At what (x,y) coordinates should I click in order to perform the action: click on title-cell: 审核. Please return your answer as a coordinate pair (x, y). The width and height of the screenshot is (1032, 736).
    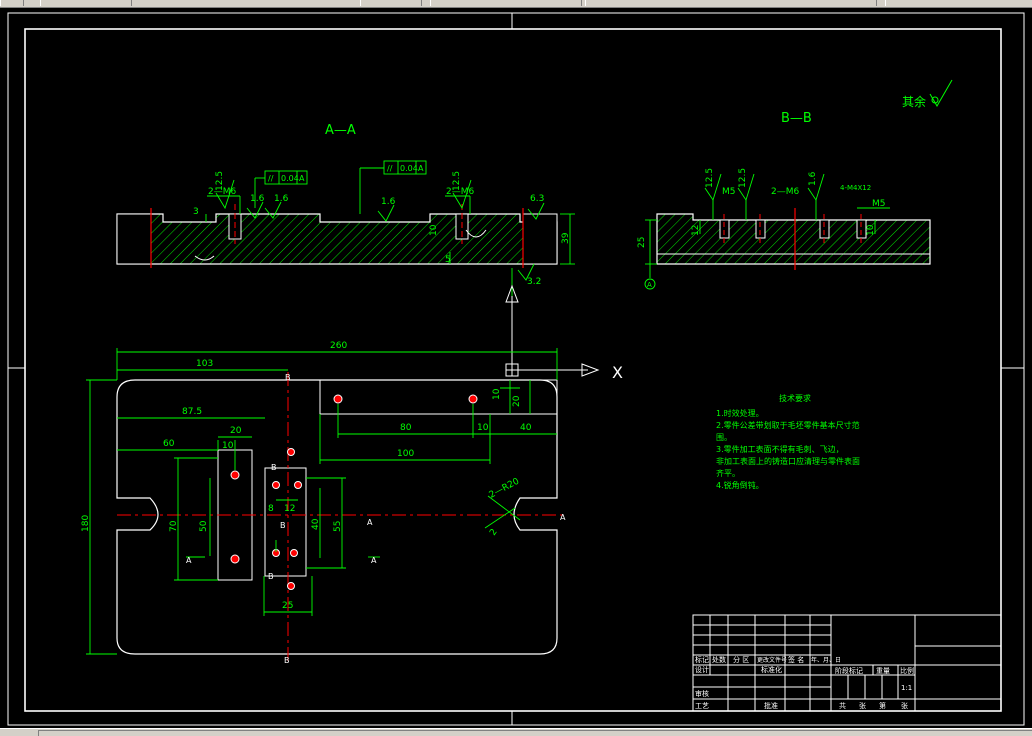
    Looking at the image, I should click on (702, 693).